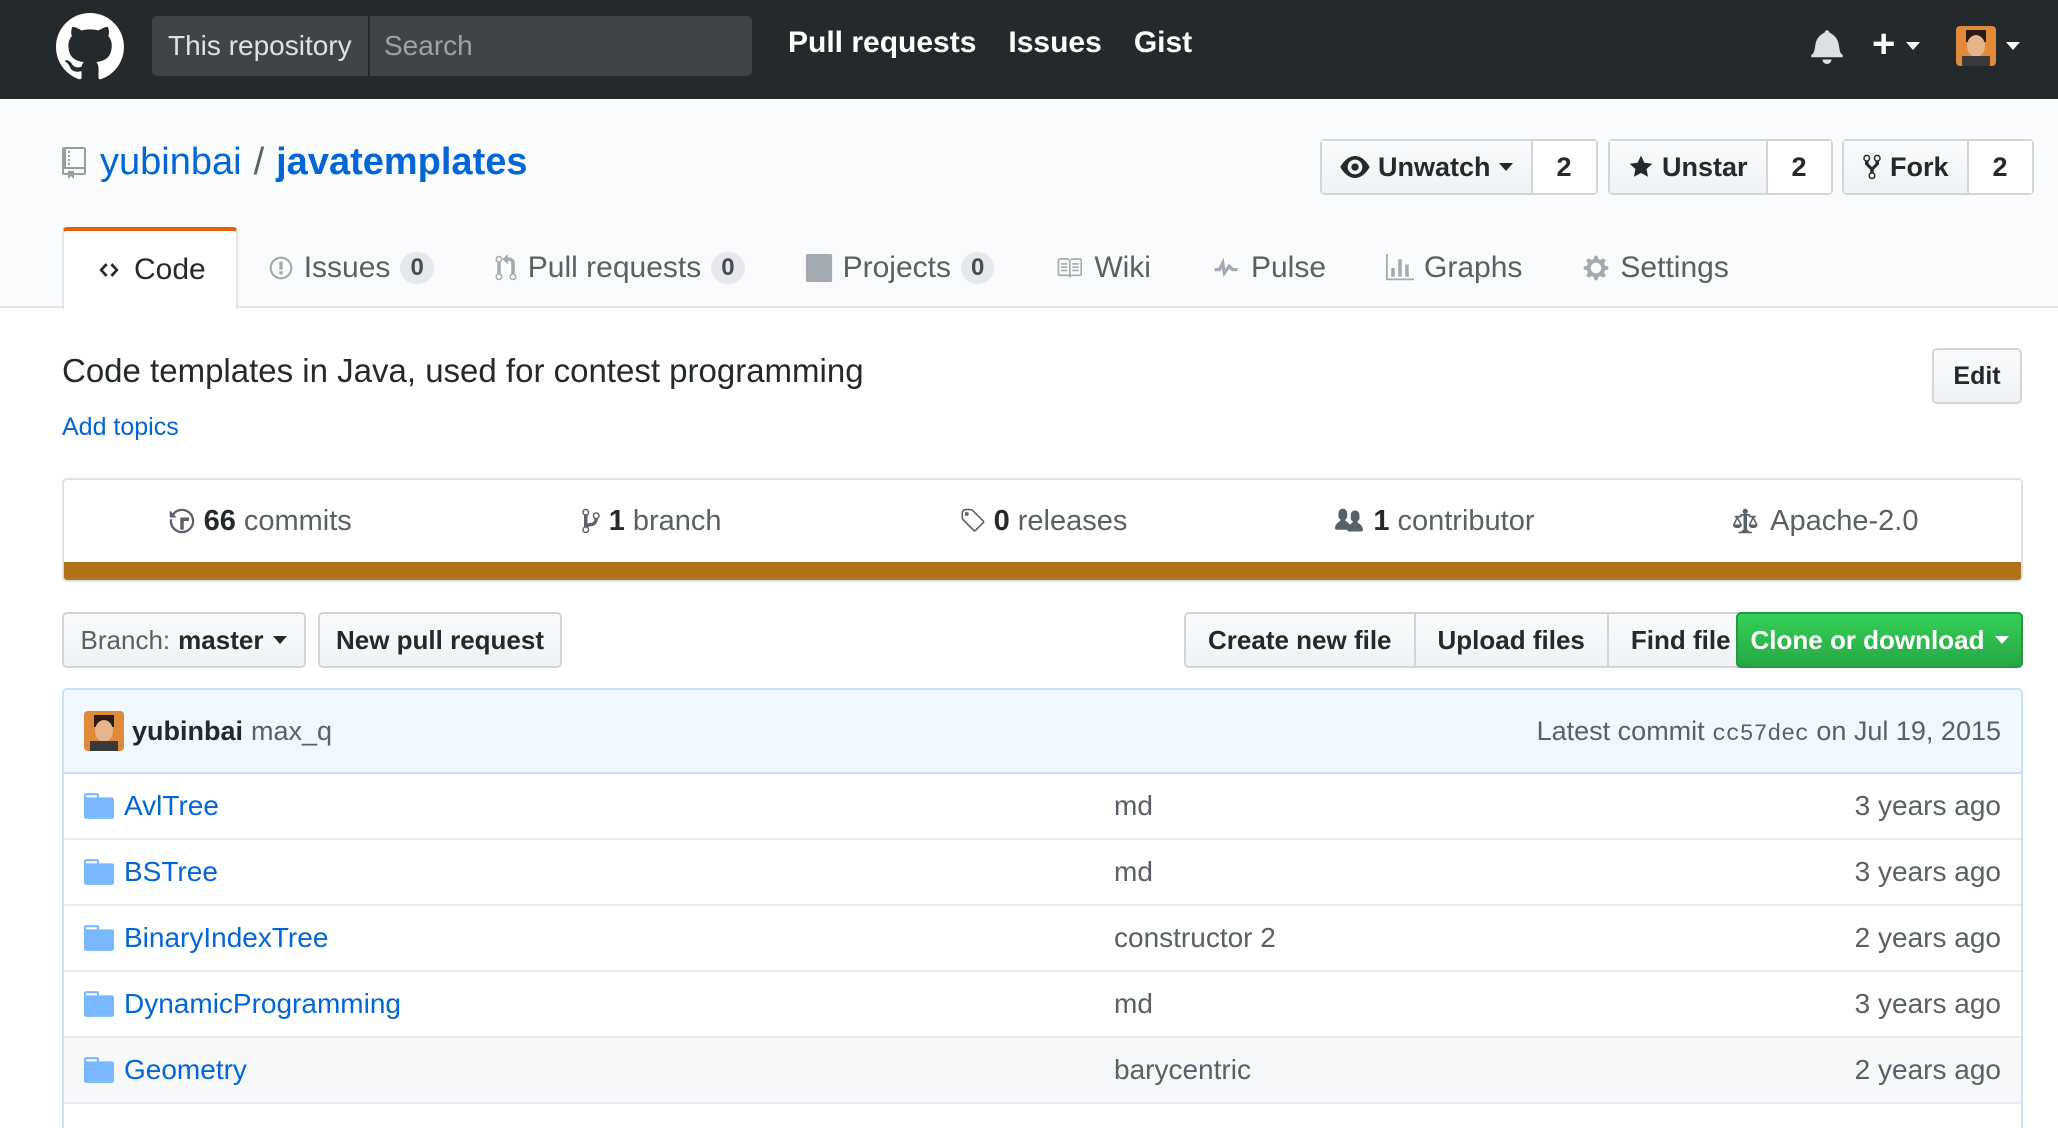 The image size is (2058, 1128). Describe the element at coordinates (1799, 167) in the screenshot. I see `star-count: 2` at that location.